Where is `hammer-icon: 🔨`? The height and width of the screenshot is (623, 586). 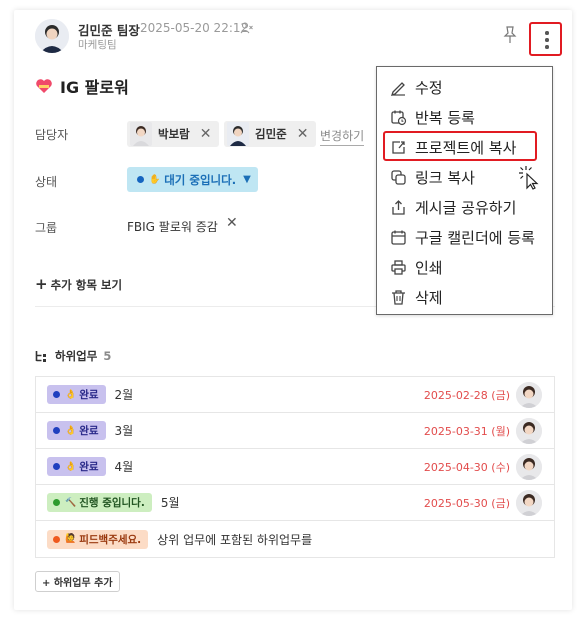 hammer-icon: 🔨 is located at coordinates (71, 502).